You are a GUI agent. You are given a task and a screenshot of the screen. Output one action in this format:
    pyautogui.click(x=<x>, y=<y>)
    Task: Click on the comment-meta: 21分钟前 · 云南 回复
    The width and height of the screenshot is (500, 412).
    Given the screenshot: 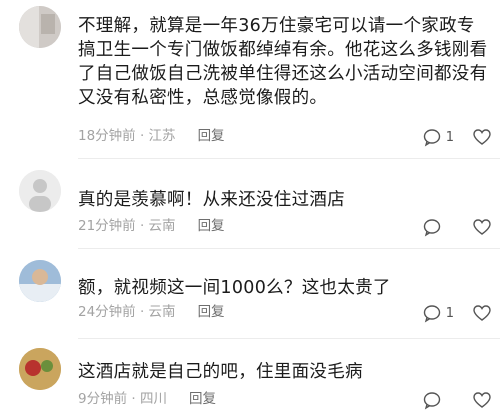 What is the action you would take?
    pyautogui.click(x=151, y=226)
    